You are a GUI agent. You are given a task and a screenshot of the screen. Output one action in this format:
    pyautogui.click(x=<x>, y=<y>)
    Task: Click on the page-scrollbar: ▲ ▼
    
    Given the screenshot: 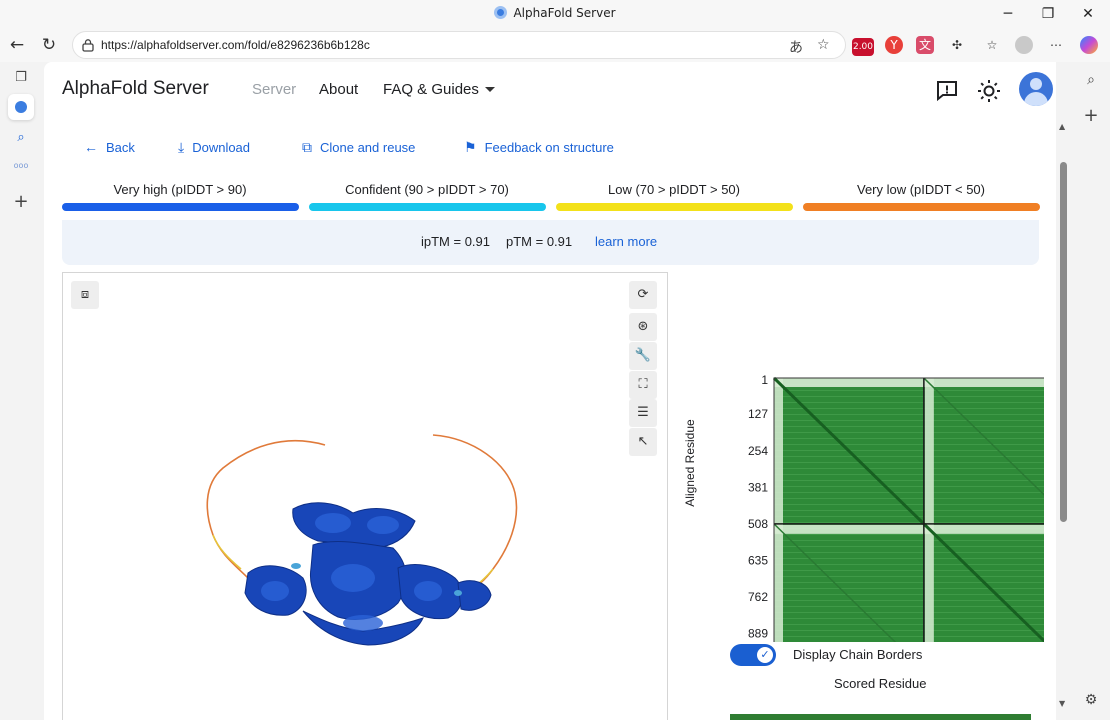 What is the action you would take?
    pyautogui.click(x=1064, y=391)
    